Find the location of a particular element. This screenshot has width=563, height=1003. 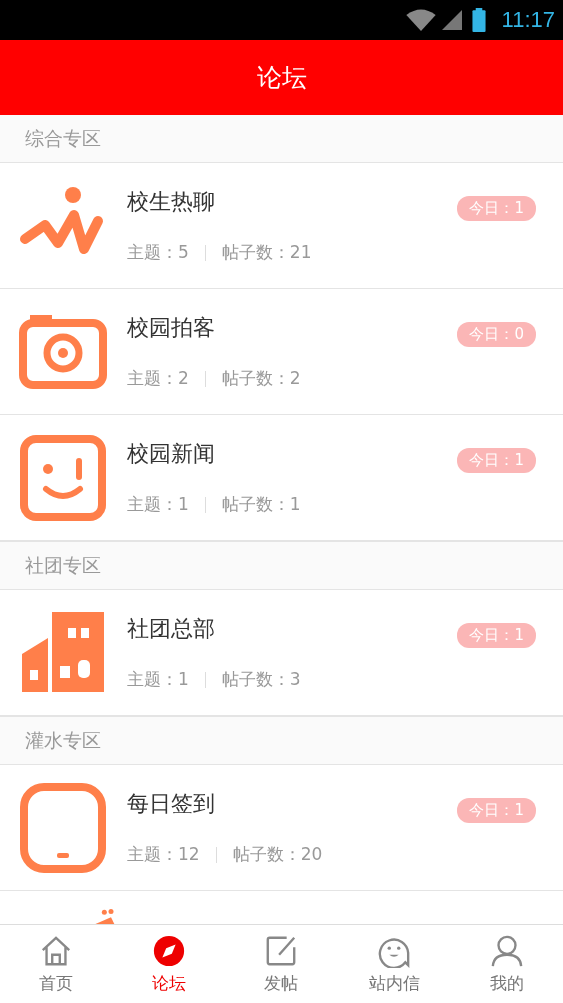

user-icon is located at coordinates (506, 950).